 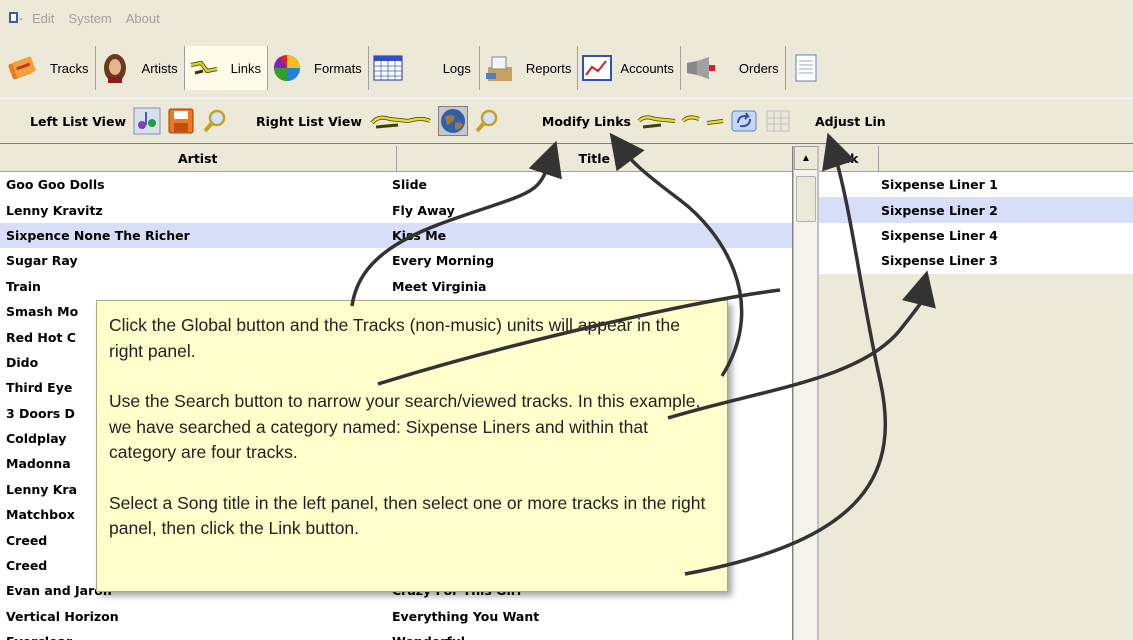 I want to click on tracks-icon, so click(x=23, y=68).